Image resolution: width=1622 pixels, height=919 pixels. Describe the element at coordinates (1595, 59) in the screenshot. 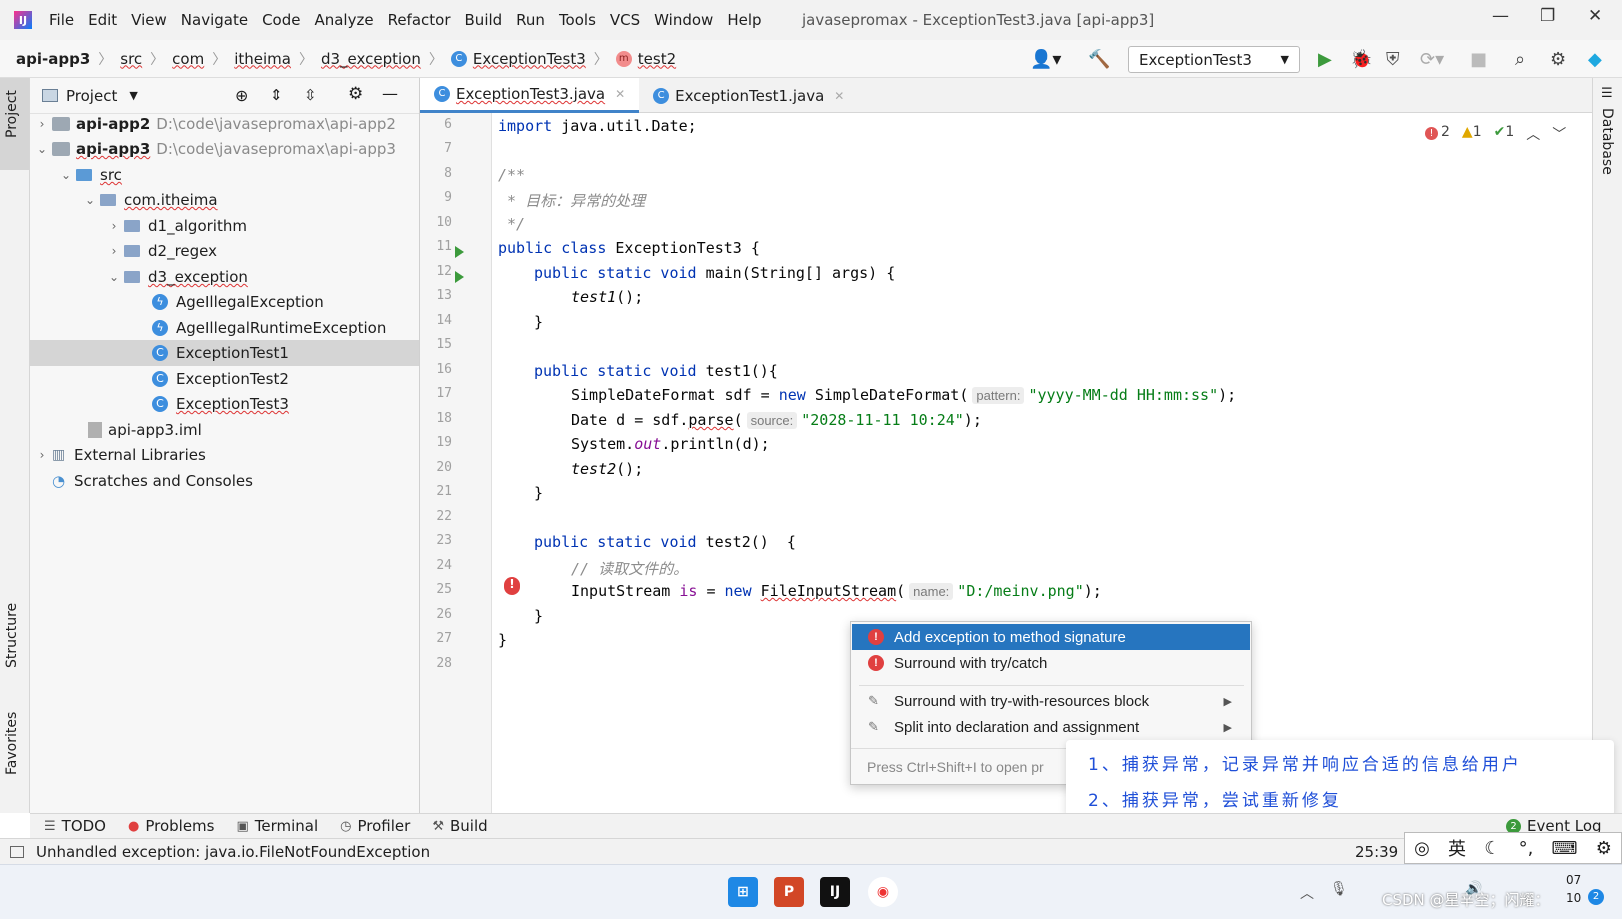

I see `jetbrains-toolbox-icon: ◆` at that location.